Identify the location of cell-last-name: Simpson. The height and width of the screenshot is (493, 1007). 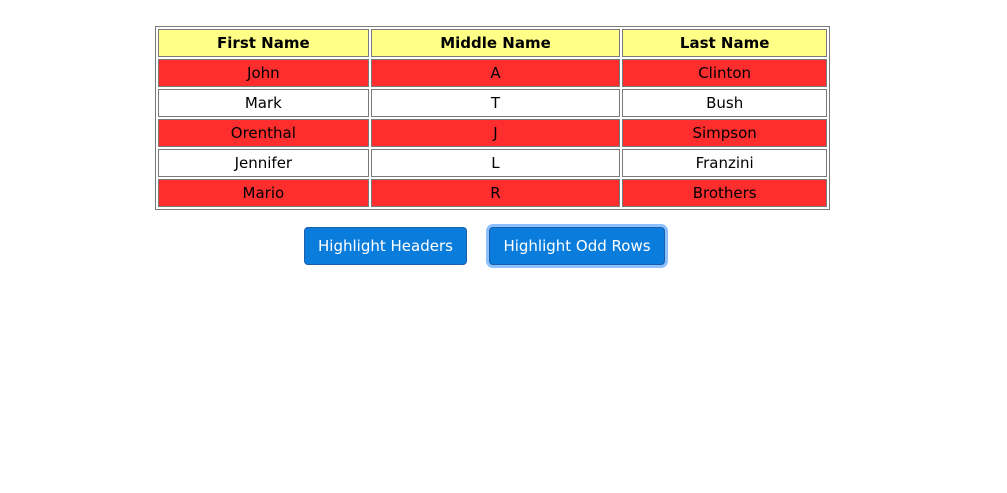
(724, 133).